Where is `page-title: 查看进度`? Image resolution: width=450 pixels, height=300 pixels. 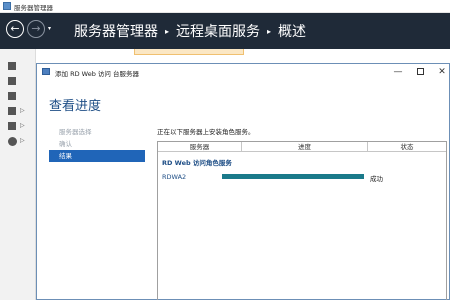 page-title: 查看进度 is located at coordinates (75, 106).